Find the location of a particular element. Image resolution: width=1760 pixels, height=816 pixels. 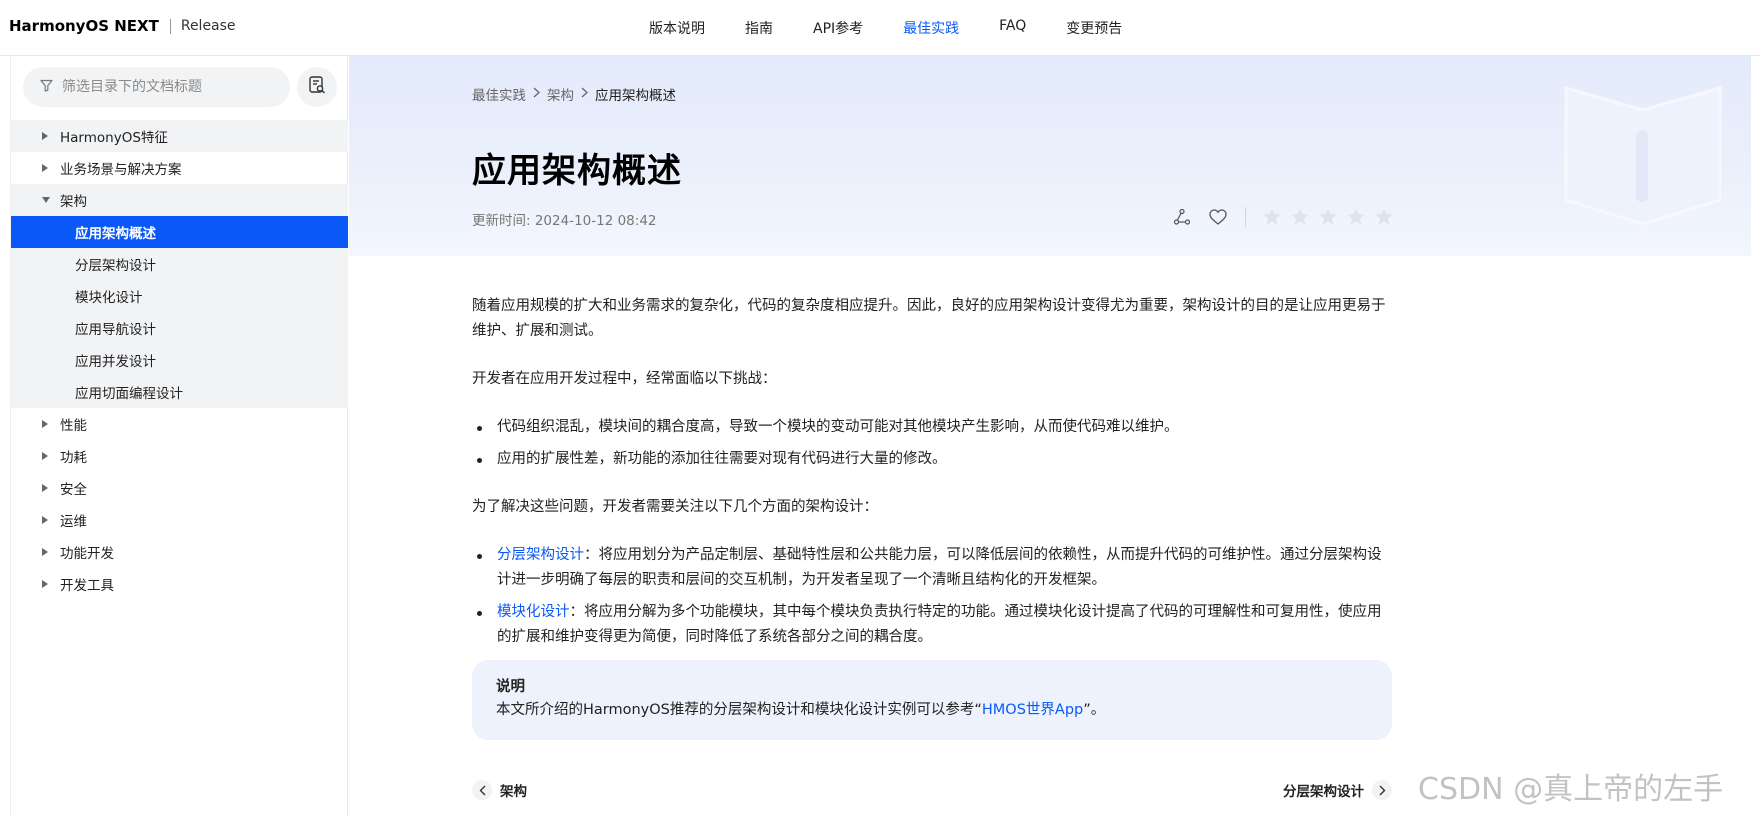

tree-item-label: 业务场景与解决方案 is located at coordinates (121, 170).